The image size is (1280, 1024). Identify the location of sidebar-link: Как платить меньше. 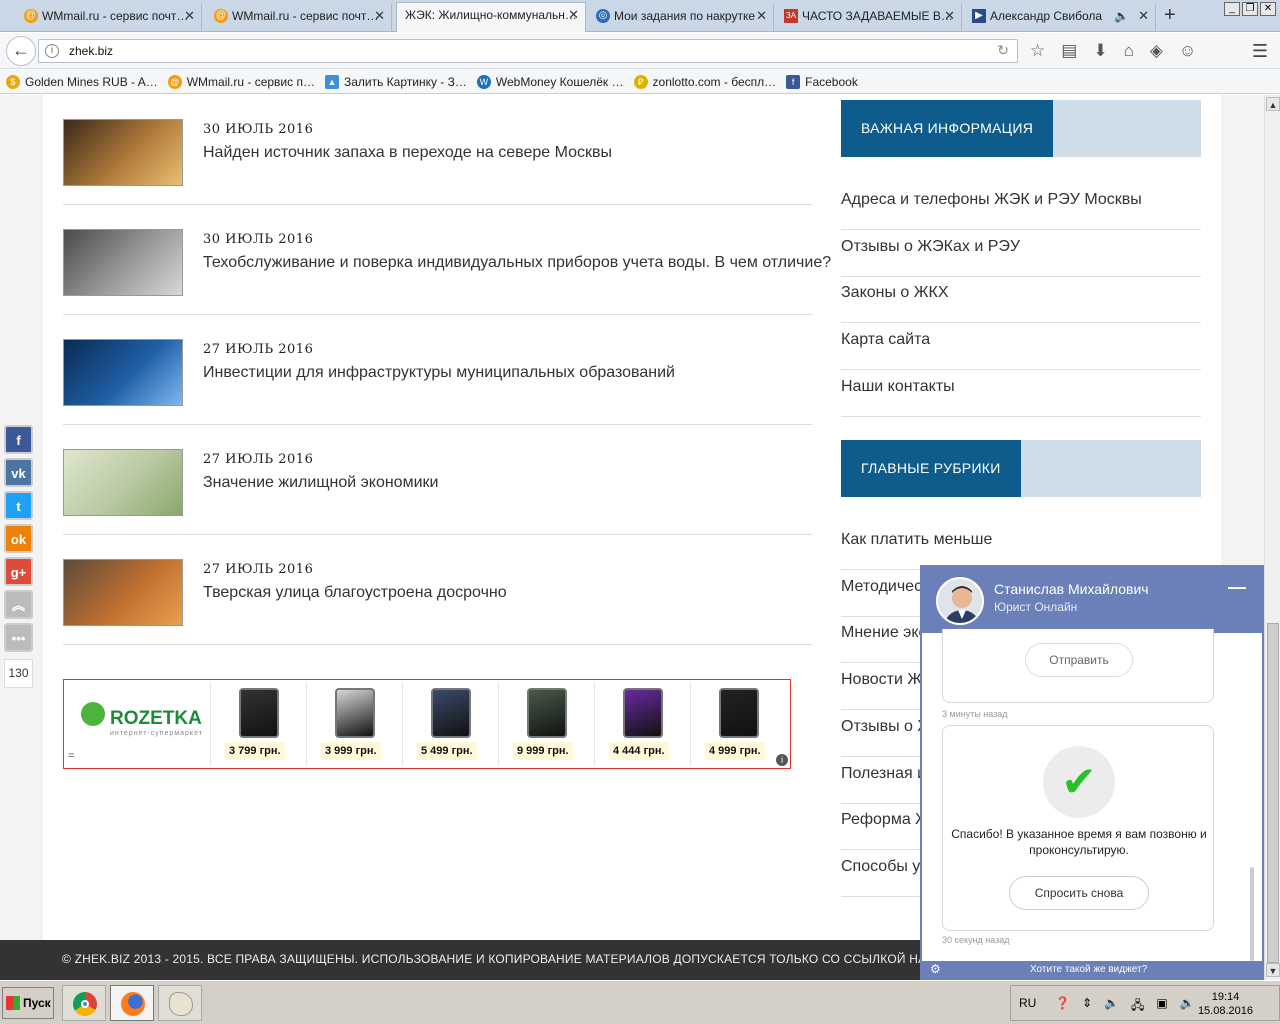
(1021, 546).